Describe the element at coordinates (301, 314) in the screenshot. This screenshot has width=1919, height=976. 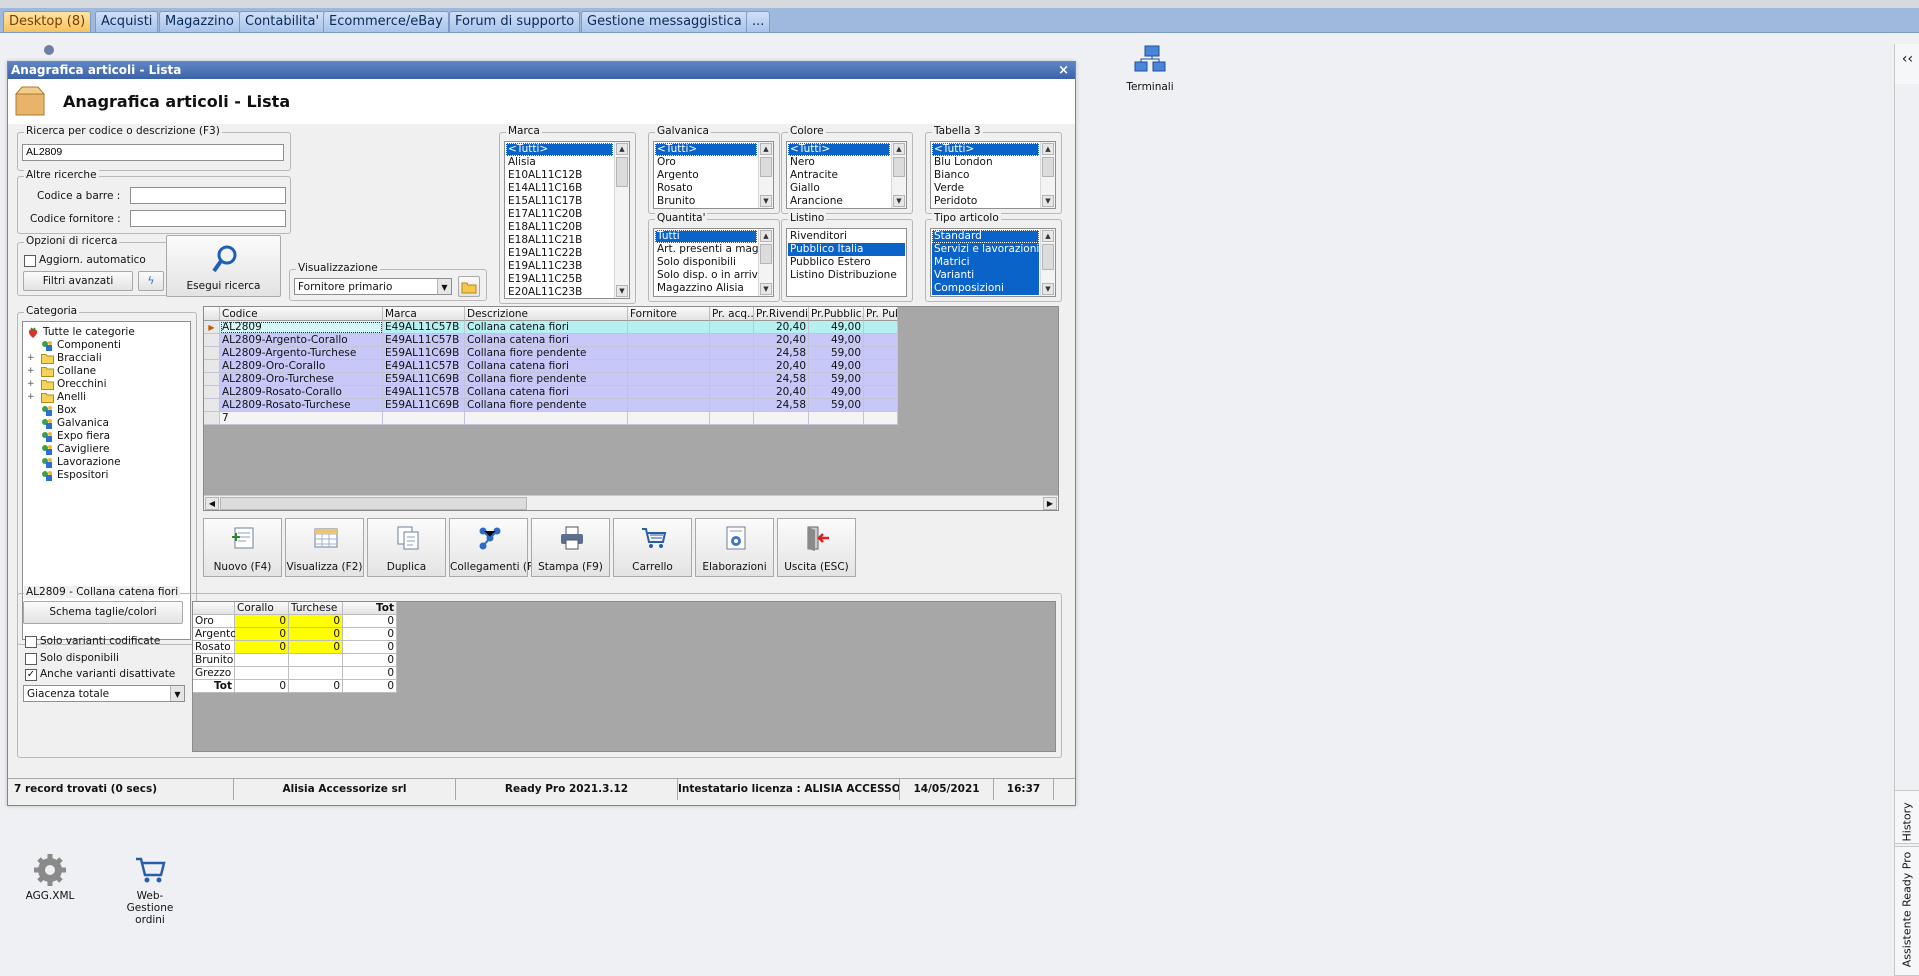
I see `column-header: Codice` at that location.